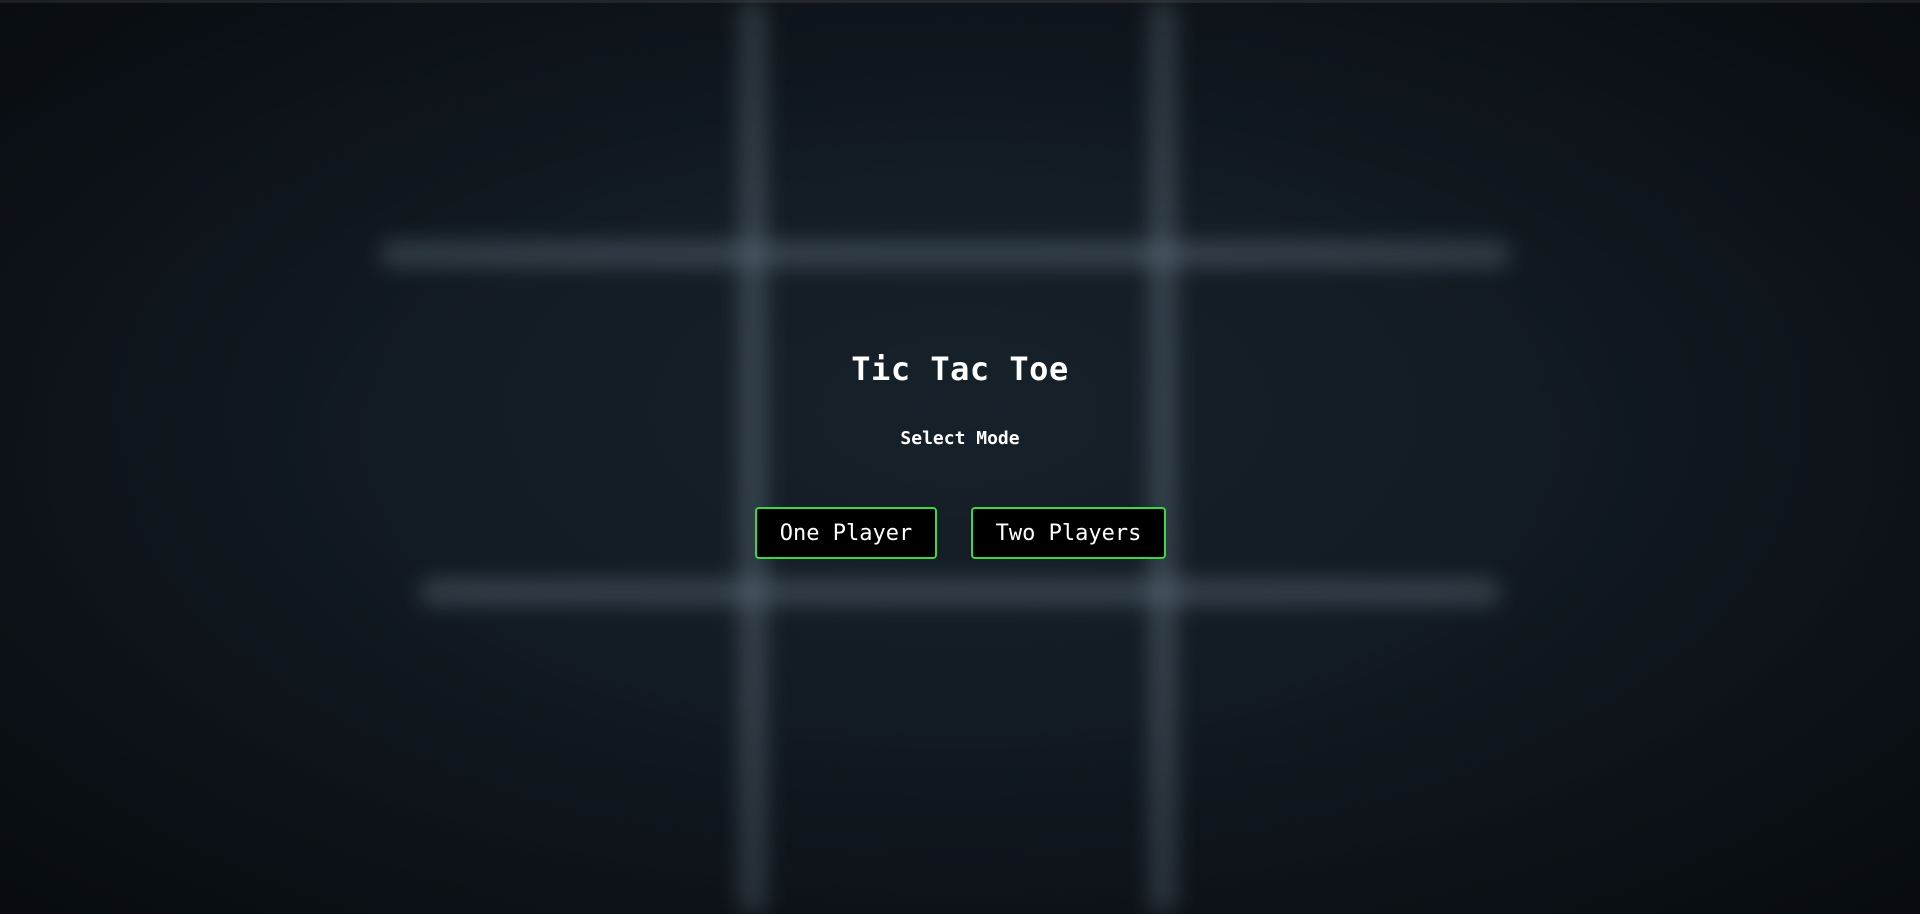  I want to click on select-mode-label: Select Mode, so click(960, 438).